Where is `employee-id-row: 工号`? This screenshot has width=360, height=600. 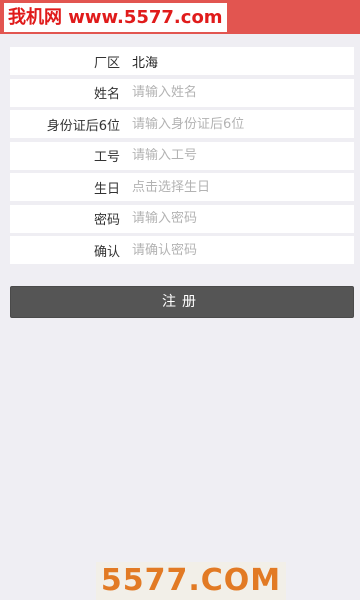 employee-id-row: 工号 is located at coordinates (182, 155).